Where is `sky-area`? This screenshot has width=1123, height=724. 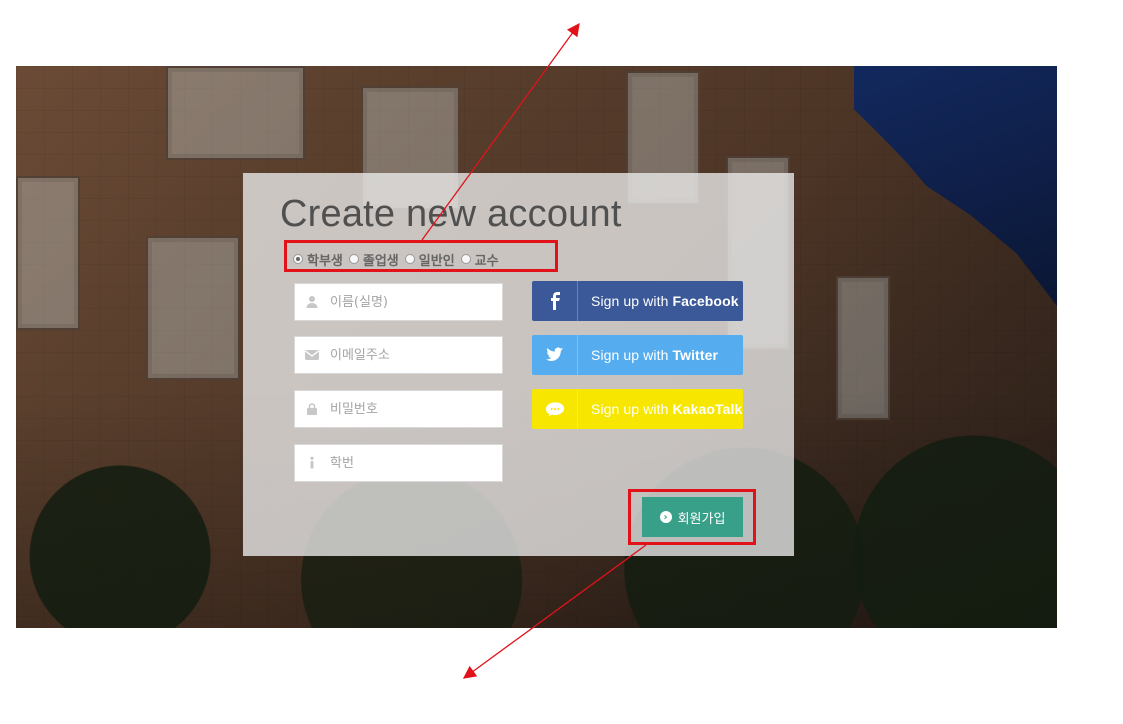 sky-area is located at coordinates (955, 186).